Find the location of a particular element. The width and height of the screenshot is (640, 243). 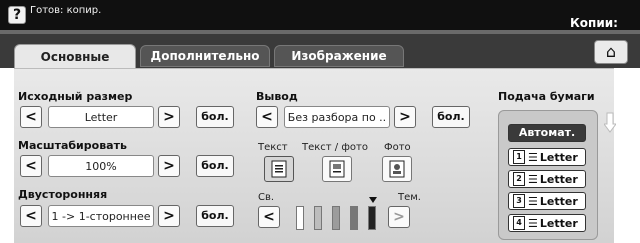

duplex-more-button: бол. is located at coordinates (215, 216).